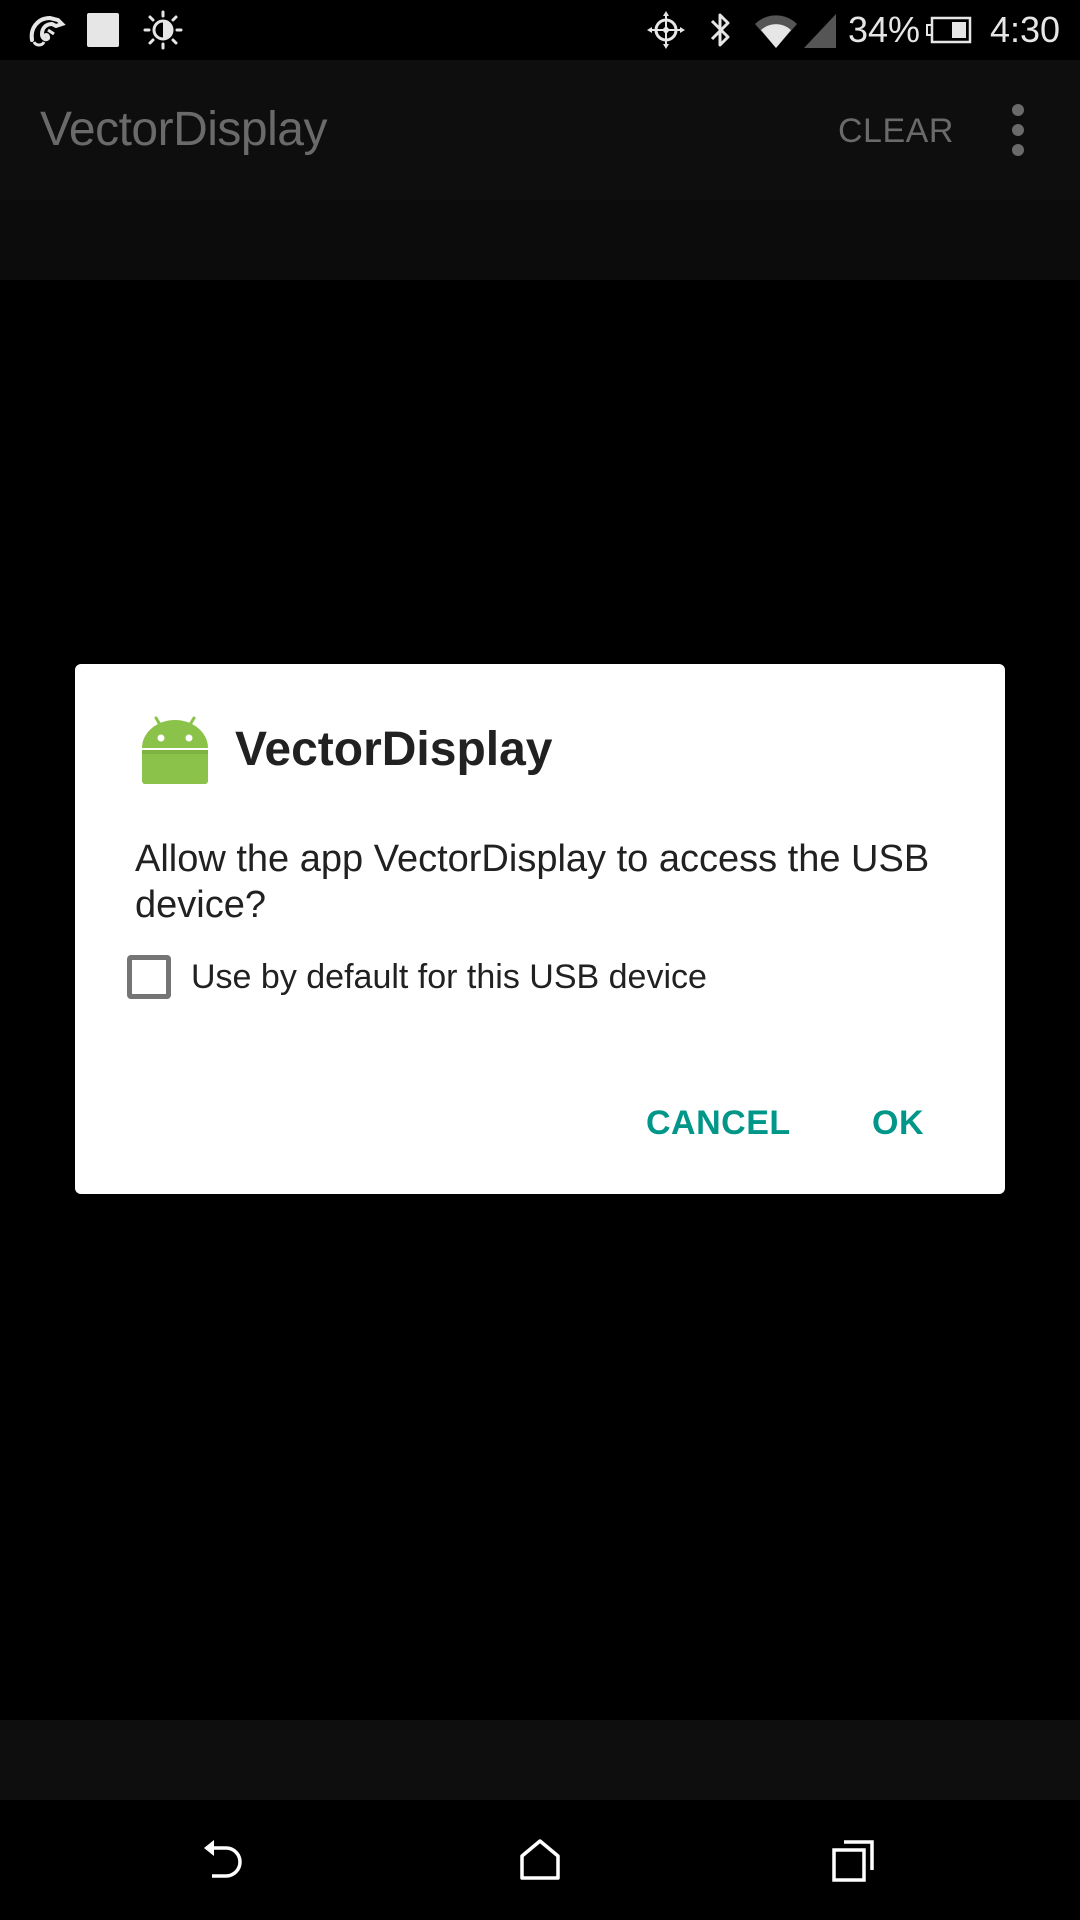  I want to click on clock: 4:30, so click(1025, 29).